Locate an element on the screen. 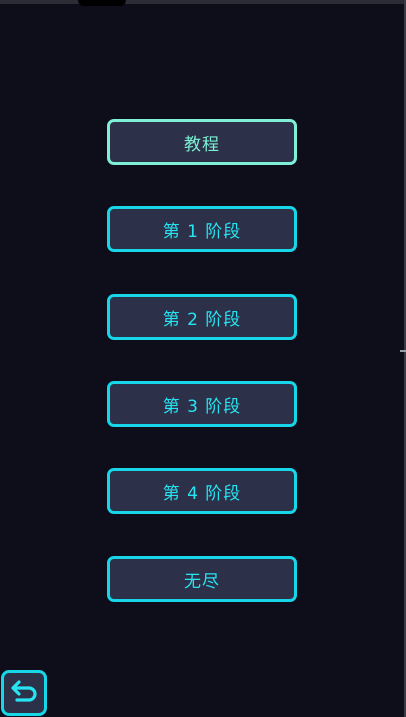 The image size is (406, 717). top-status-bar is located at coordinates (203, 2).